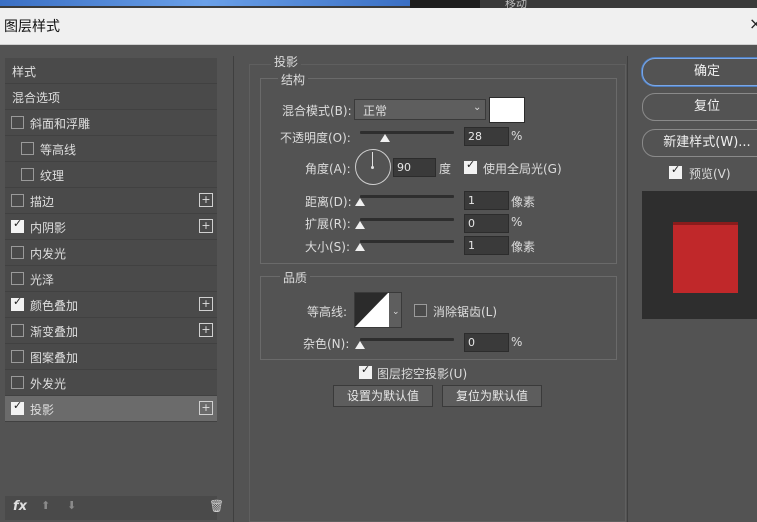 The height and width of the screenshot is (522, 757). What do you see at coordinates (111, 383) in the screenshot?
I see `list-item-outer-glow: 外发光` at bounding box center [111, 383].